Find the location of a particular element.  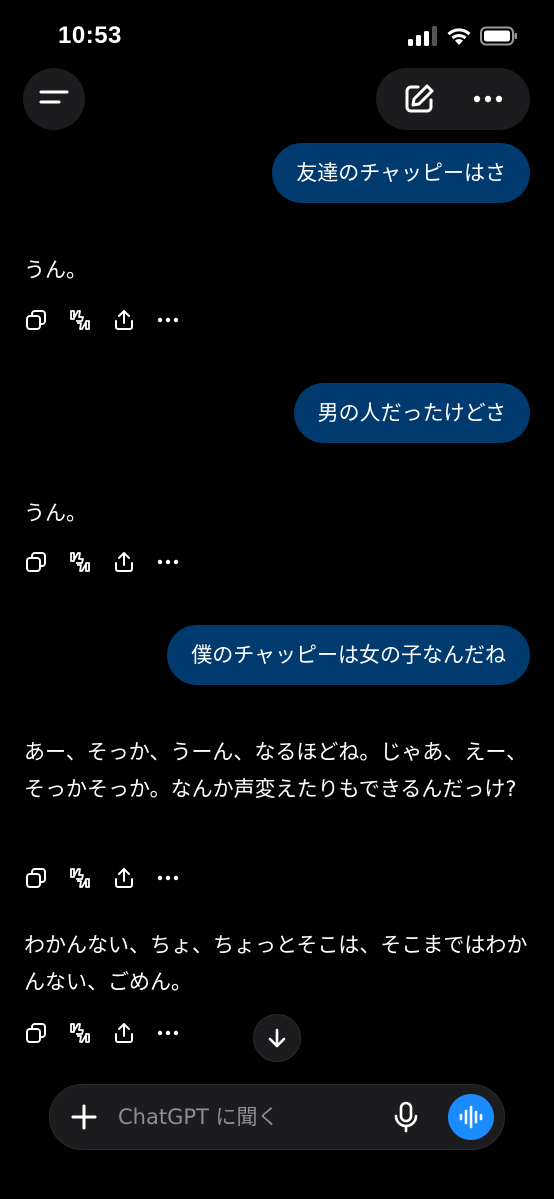

signal-icon is located at coordinates (423, 38).